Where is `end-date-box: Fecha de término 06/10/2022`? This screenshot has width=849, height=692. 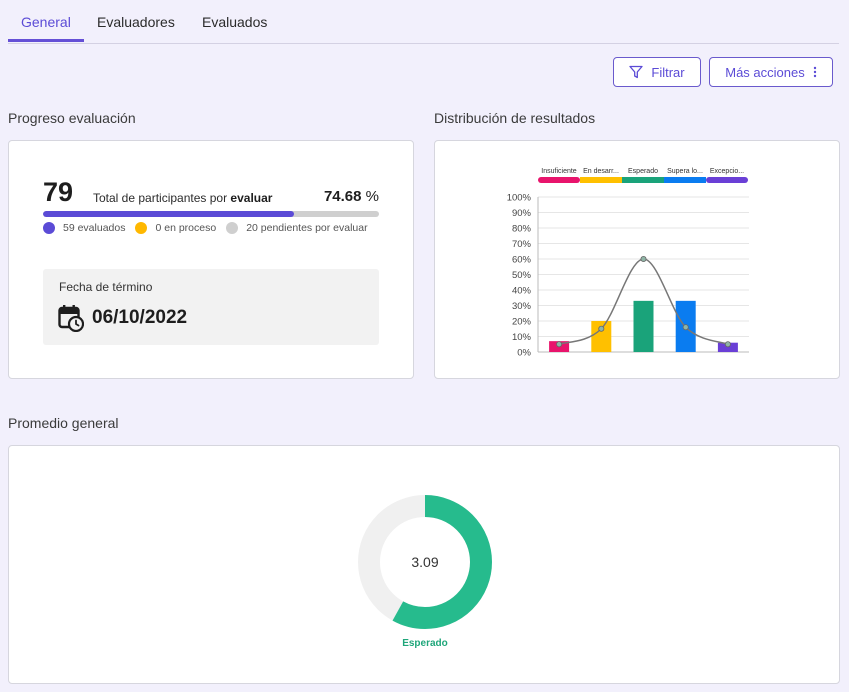 end-date-box: Fecha de término 06/10/2022 is located at coordinates (211, 307).